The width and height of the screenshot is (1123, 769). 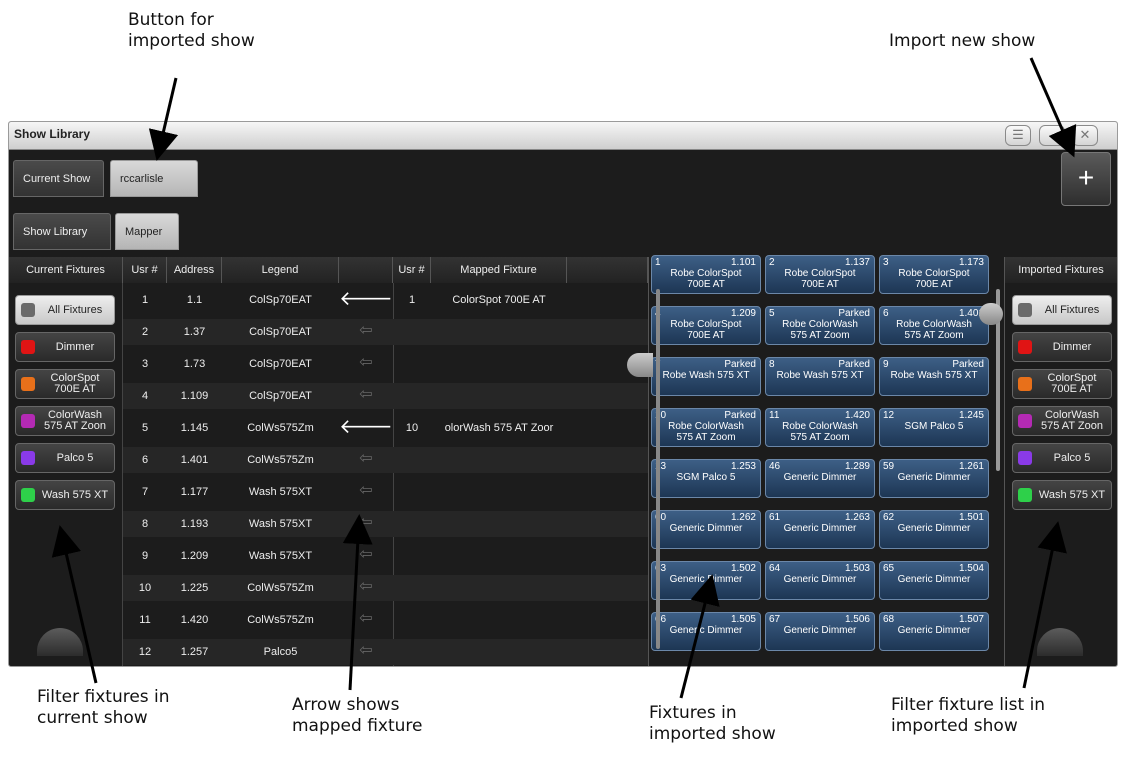 I want to click on usr-cell: 8, so click(x=145, y=524).